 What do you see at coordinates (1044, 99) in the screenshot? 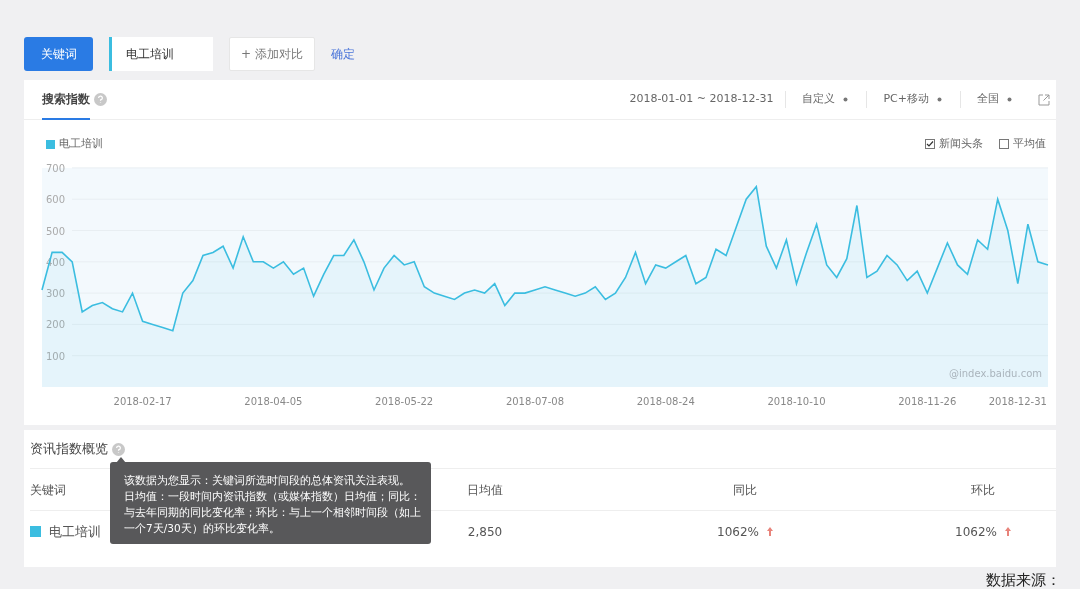
I see `external-link-icon` at bounding box center [1044, 99].